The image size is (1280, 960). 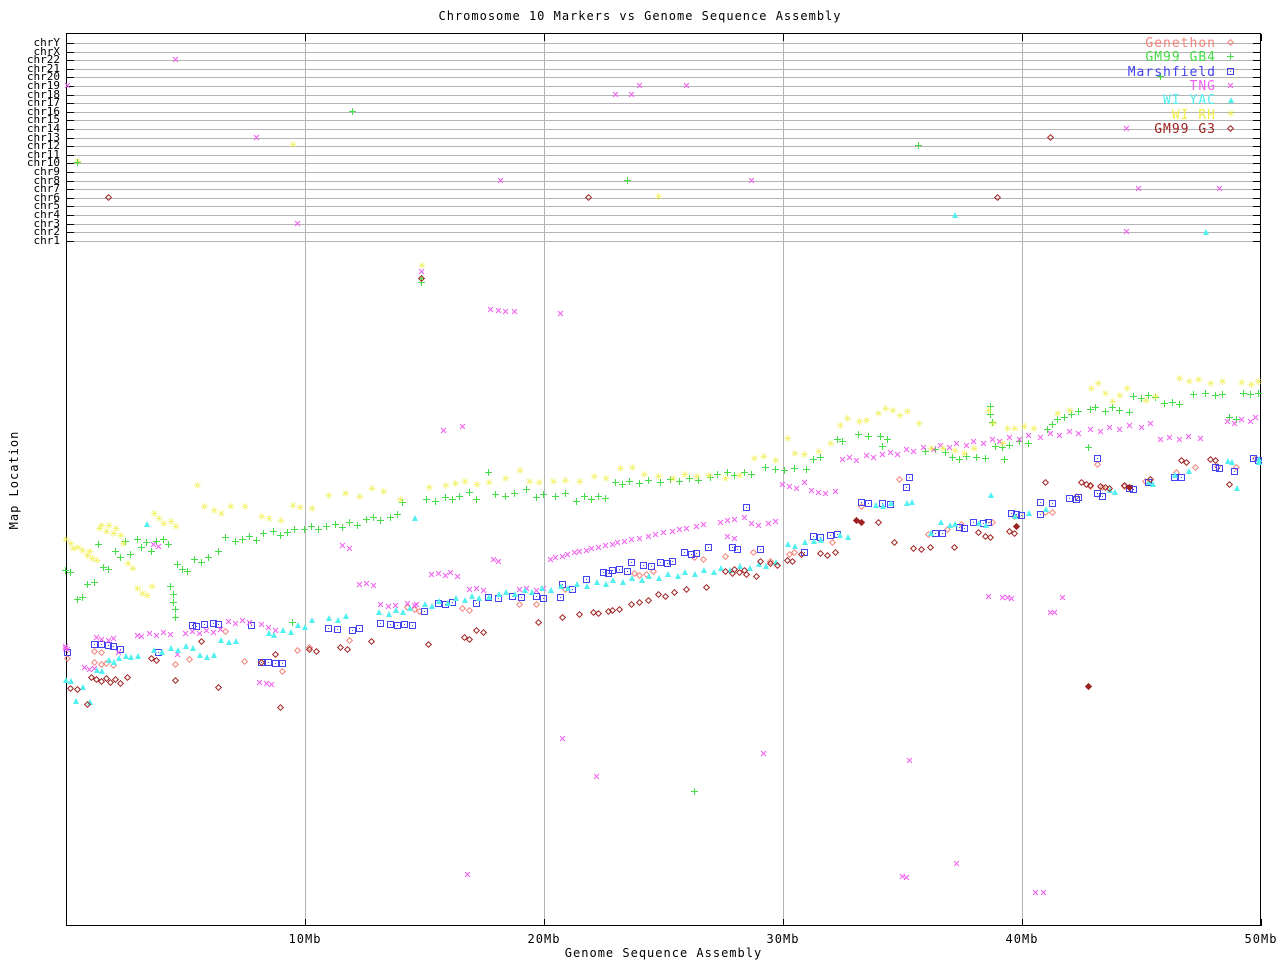 I want to click on legend-label-tng: TNG, so click(x=1202, y=86).